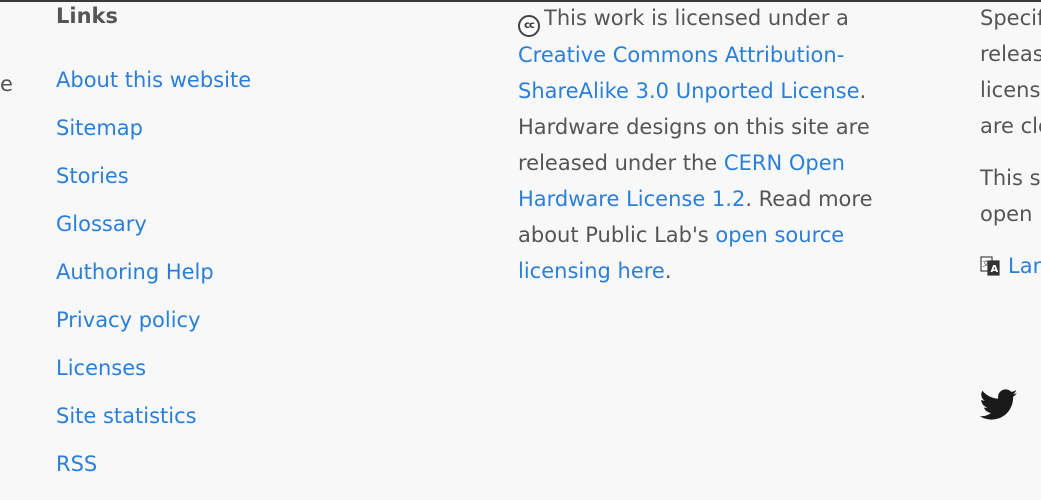 The image size is (1041, 500). What do you see at coordinates (1024, 266) in the screenshot?
I see `language-link: Lan` at bounding box center [1024, 266].